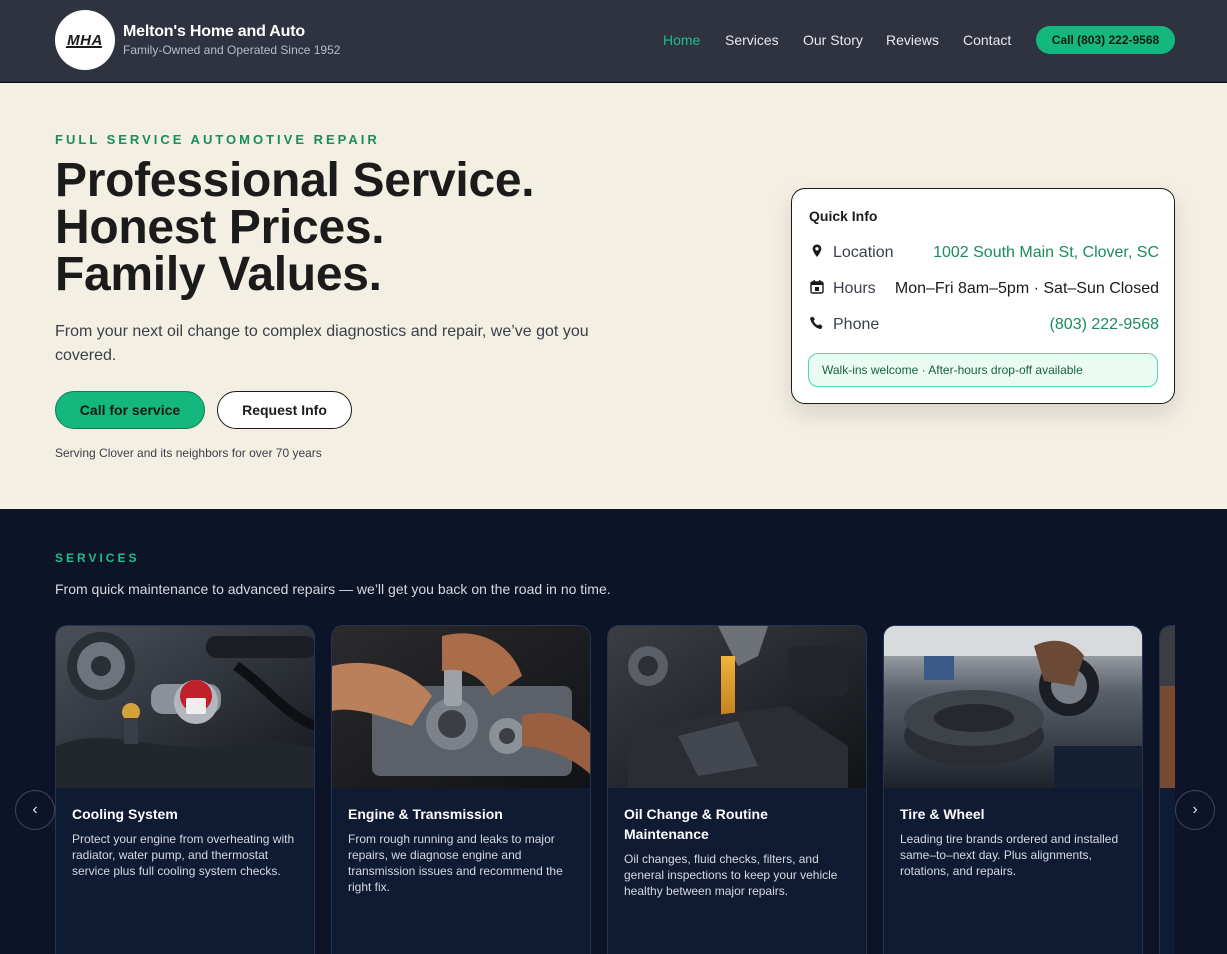 Image resolution: width=1227 pixels, height=954 pixels. What do you see at coordinates (843, 216) in the screenshot?
I see `quick-info-title: Quick Info` at bounding box center [843, 216].